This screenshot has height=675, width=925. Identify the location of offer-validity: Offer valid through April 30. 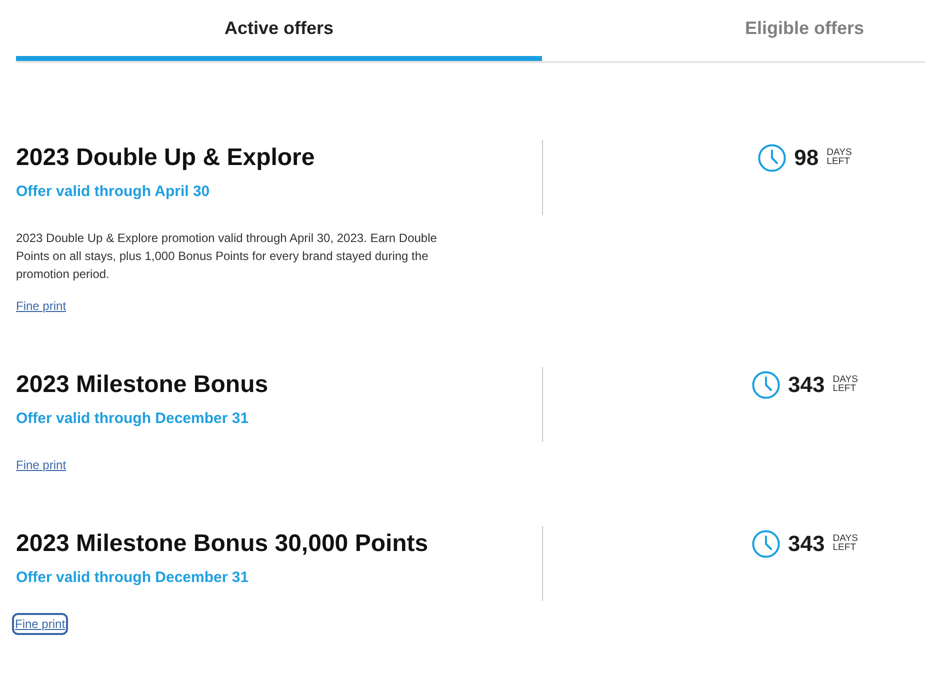
(113, 192).